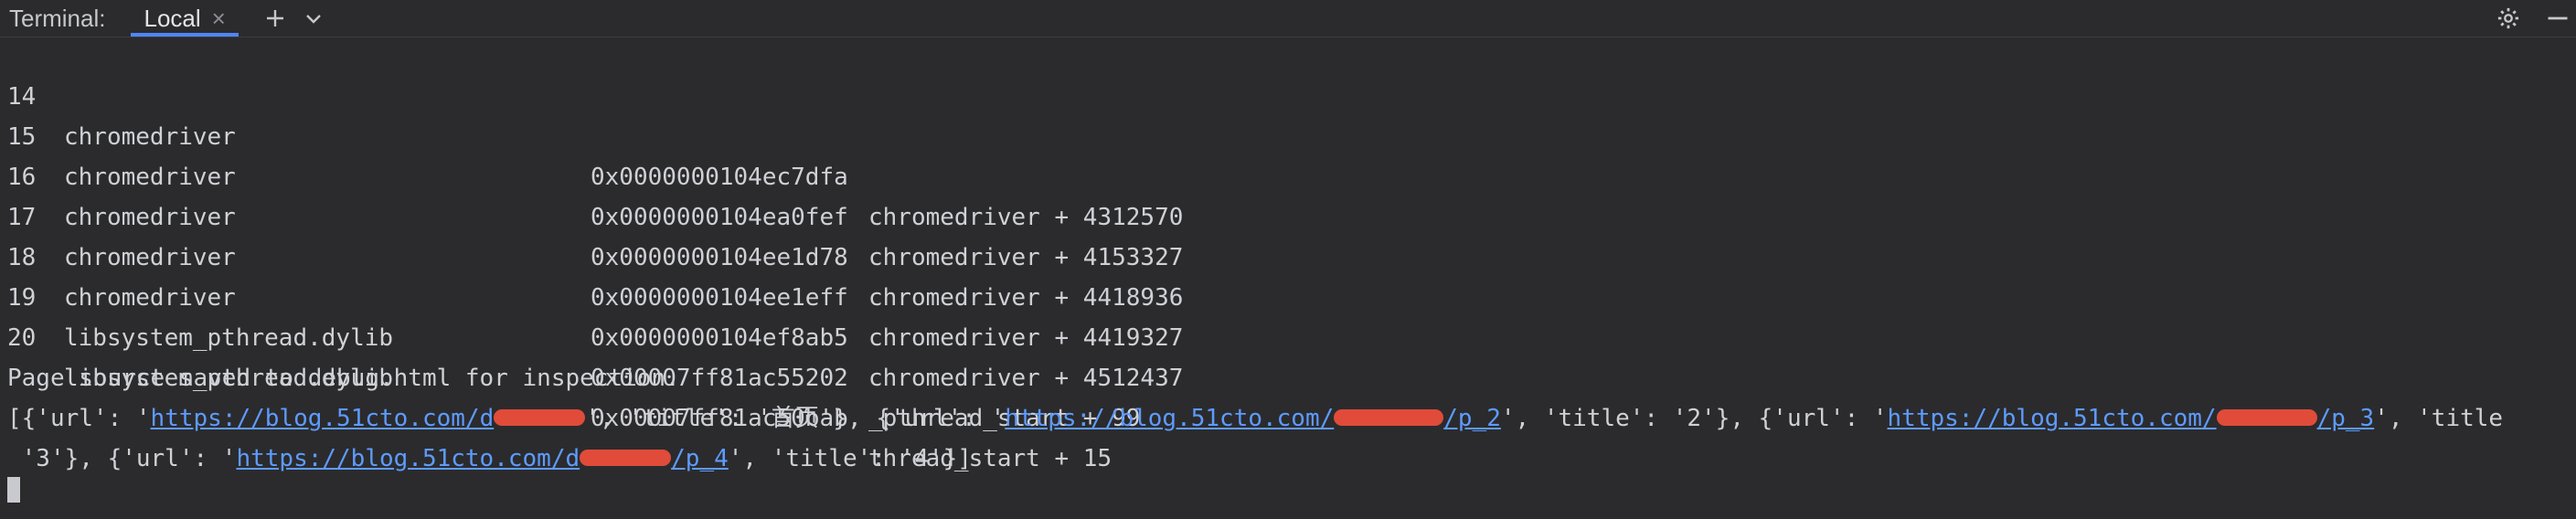 The width and height of the screenshot is (2576, 519). What do you see at coordinates (795, 418) in the screenshot?
I see `output-text: ', 'title': '首页'}, {'url': '` at bounding box center [795, 418].